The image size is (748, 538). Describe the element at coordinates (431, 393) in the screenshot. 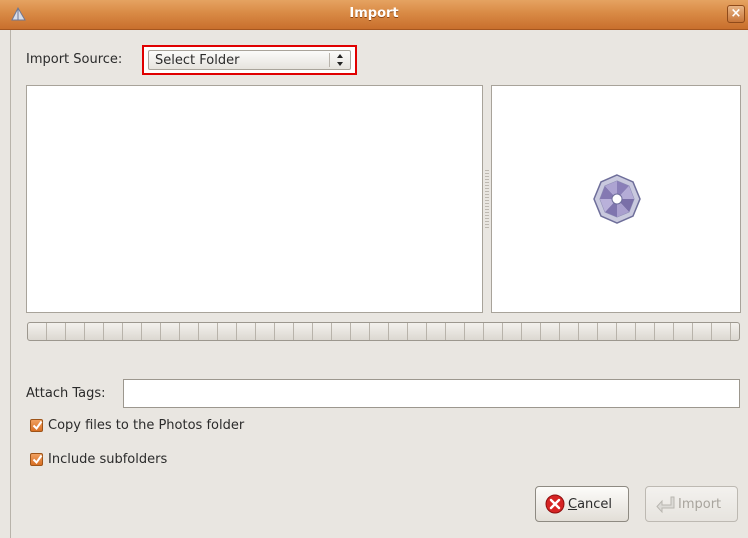

I see `attach-tags-input` at that location.